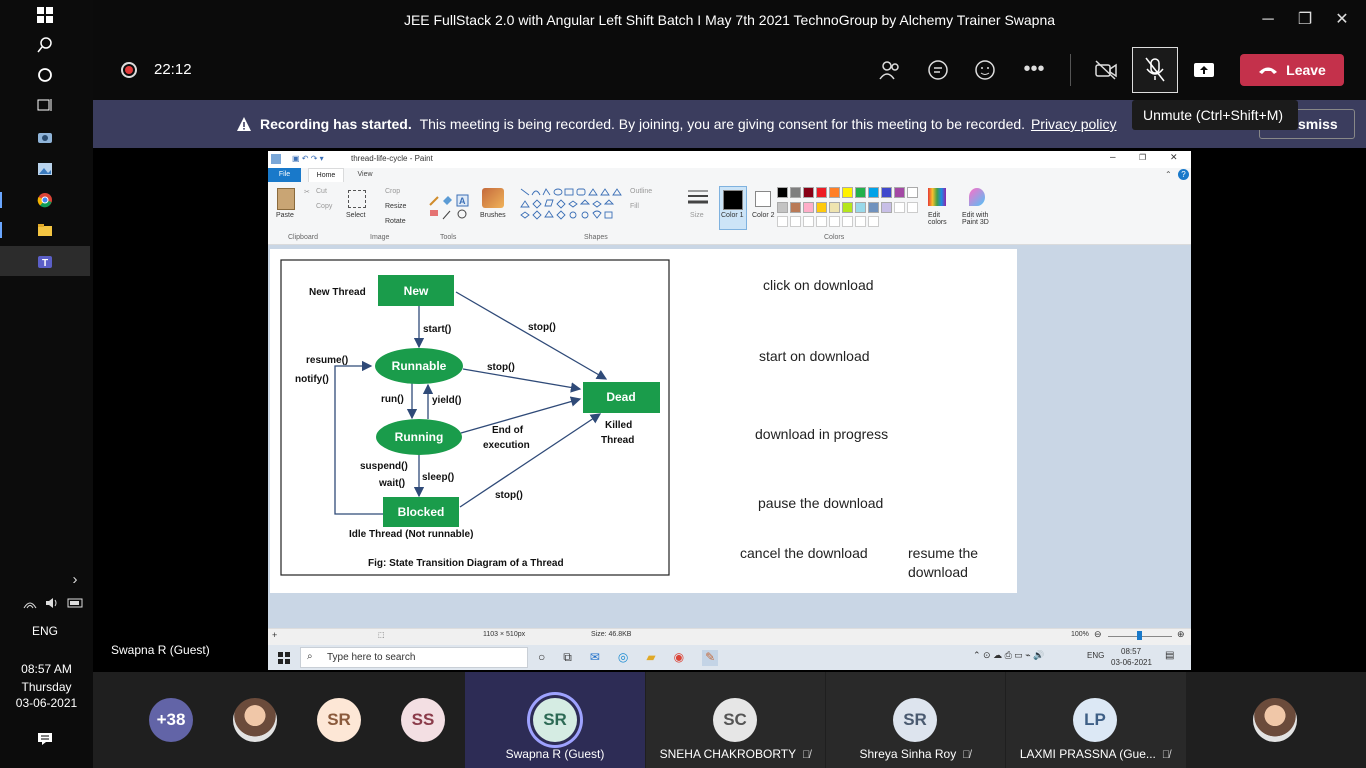 The height and width of the screenshot is (768, 1366). Describe the element at coordinates (980, 219) in the screenshot. I see `edit-paint3d-button: Edit with Paint 3D` at that location.